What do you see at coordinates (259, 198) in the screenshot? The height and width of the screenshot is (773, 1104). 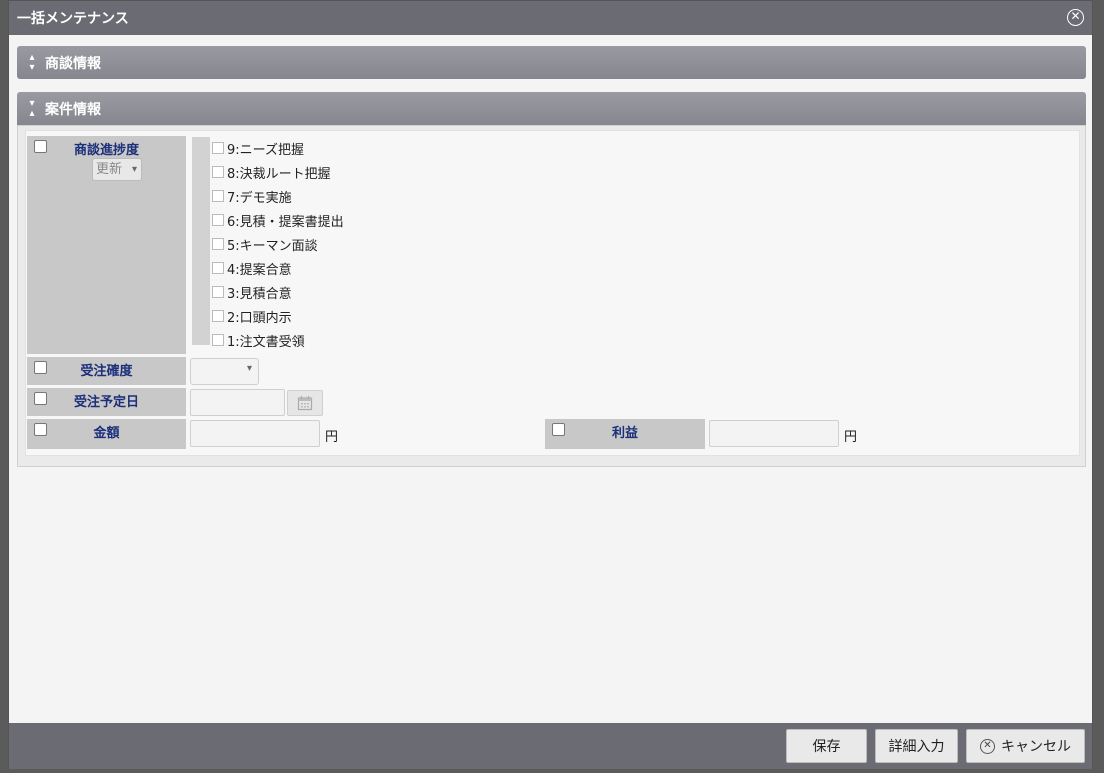 I see `stage-label: 7:デモ実施` at bounding box center [259, 198].